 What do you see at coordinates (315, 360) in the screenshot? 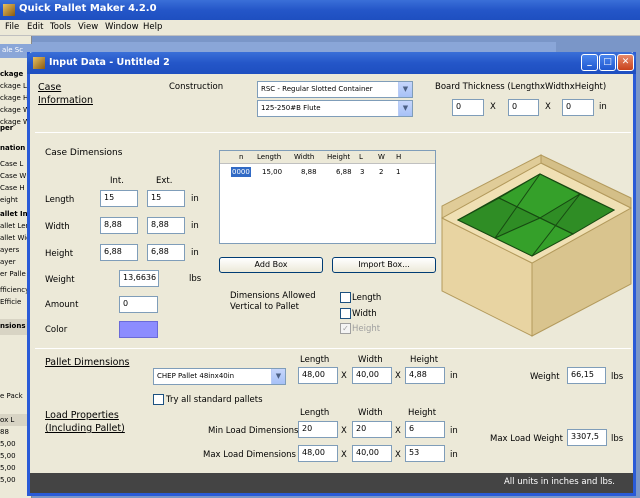
I see `pallet-length-header: Length` at bounding box center [315, 360].